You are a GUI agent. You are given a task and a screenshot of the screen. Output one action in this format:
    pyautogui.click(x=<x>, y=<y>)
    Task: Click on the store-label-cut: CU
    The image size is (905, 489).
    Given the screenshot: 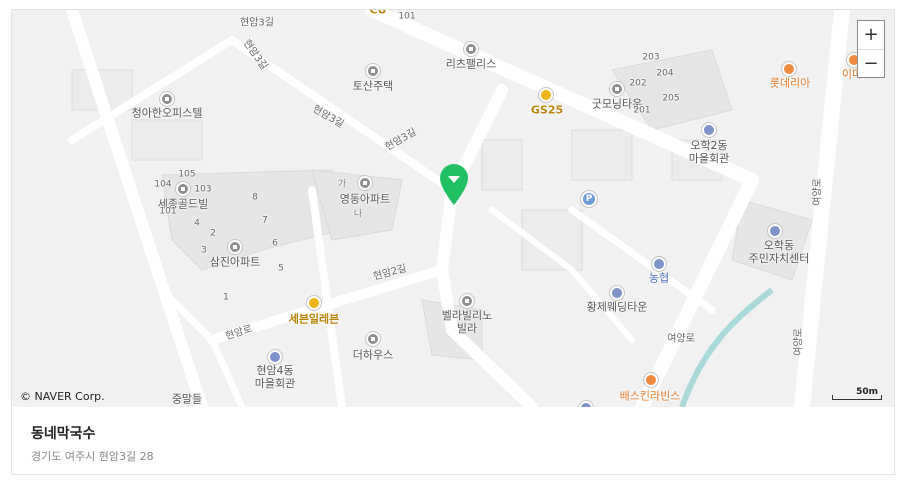 What is the action you would take?
    pyautogui.click(x=377, y=13)
    